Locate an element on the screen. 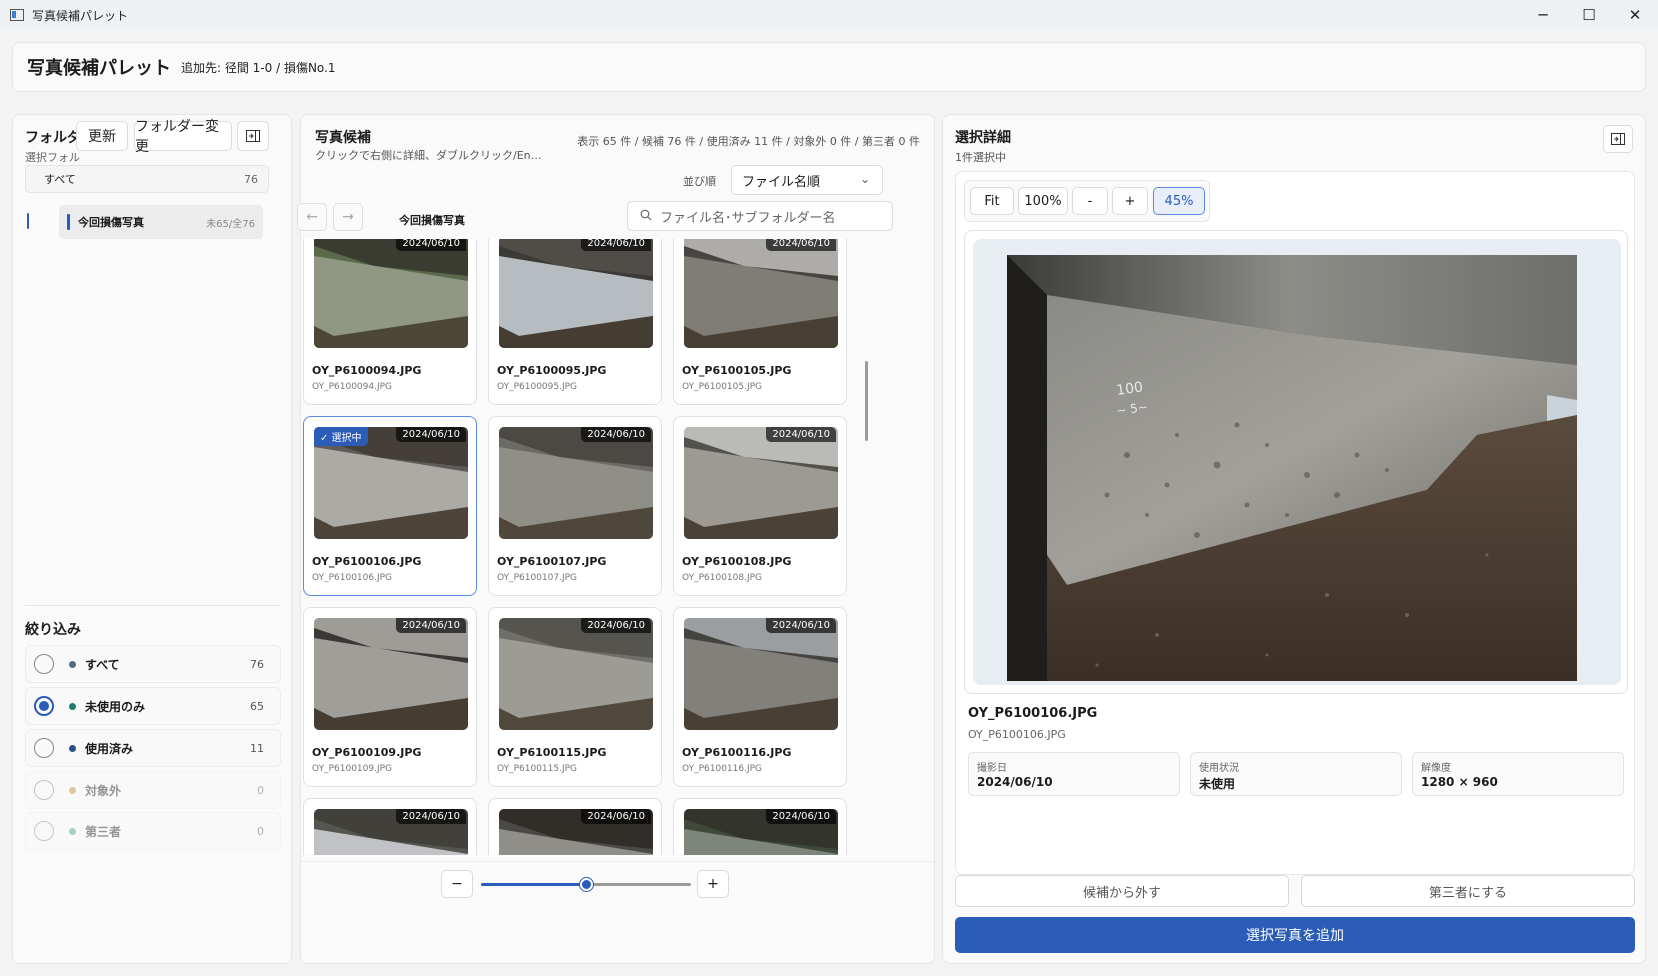  forward-button: → is located at coordinates (348, 217).